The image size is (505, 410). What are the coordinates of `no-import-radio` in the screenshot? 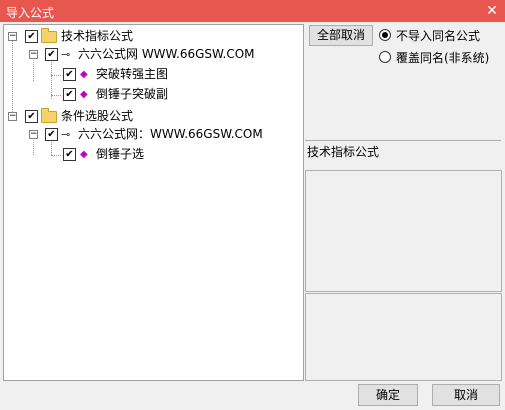 It's located at (385, 35).